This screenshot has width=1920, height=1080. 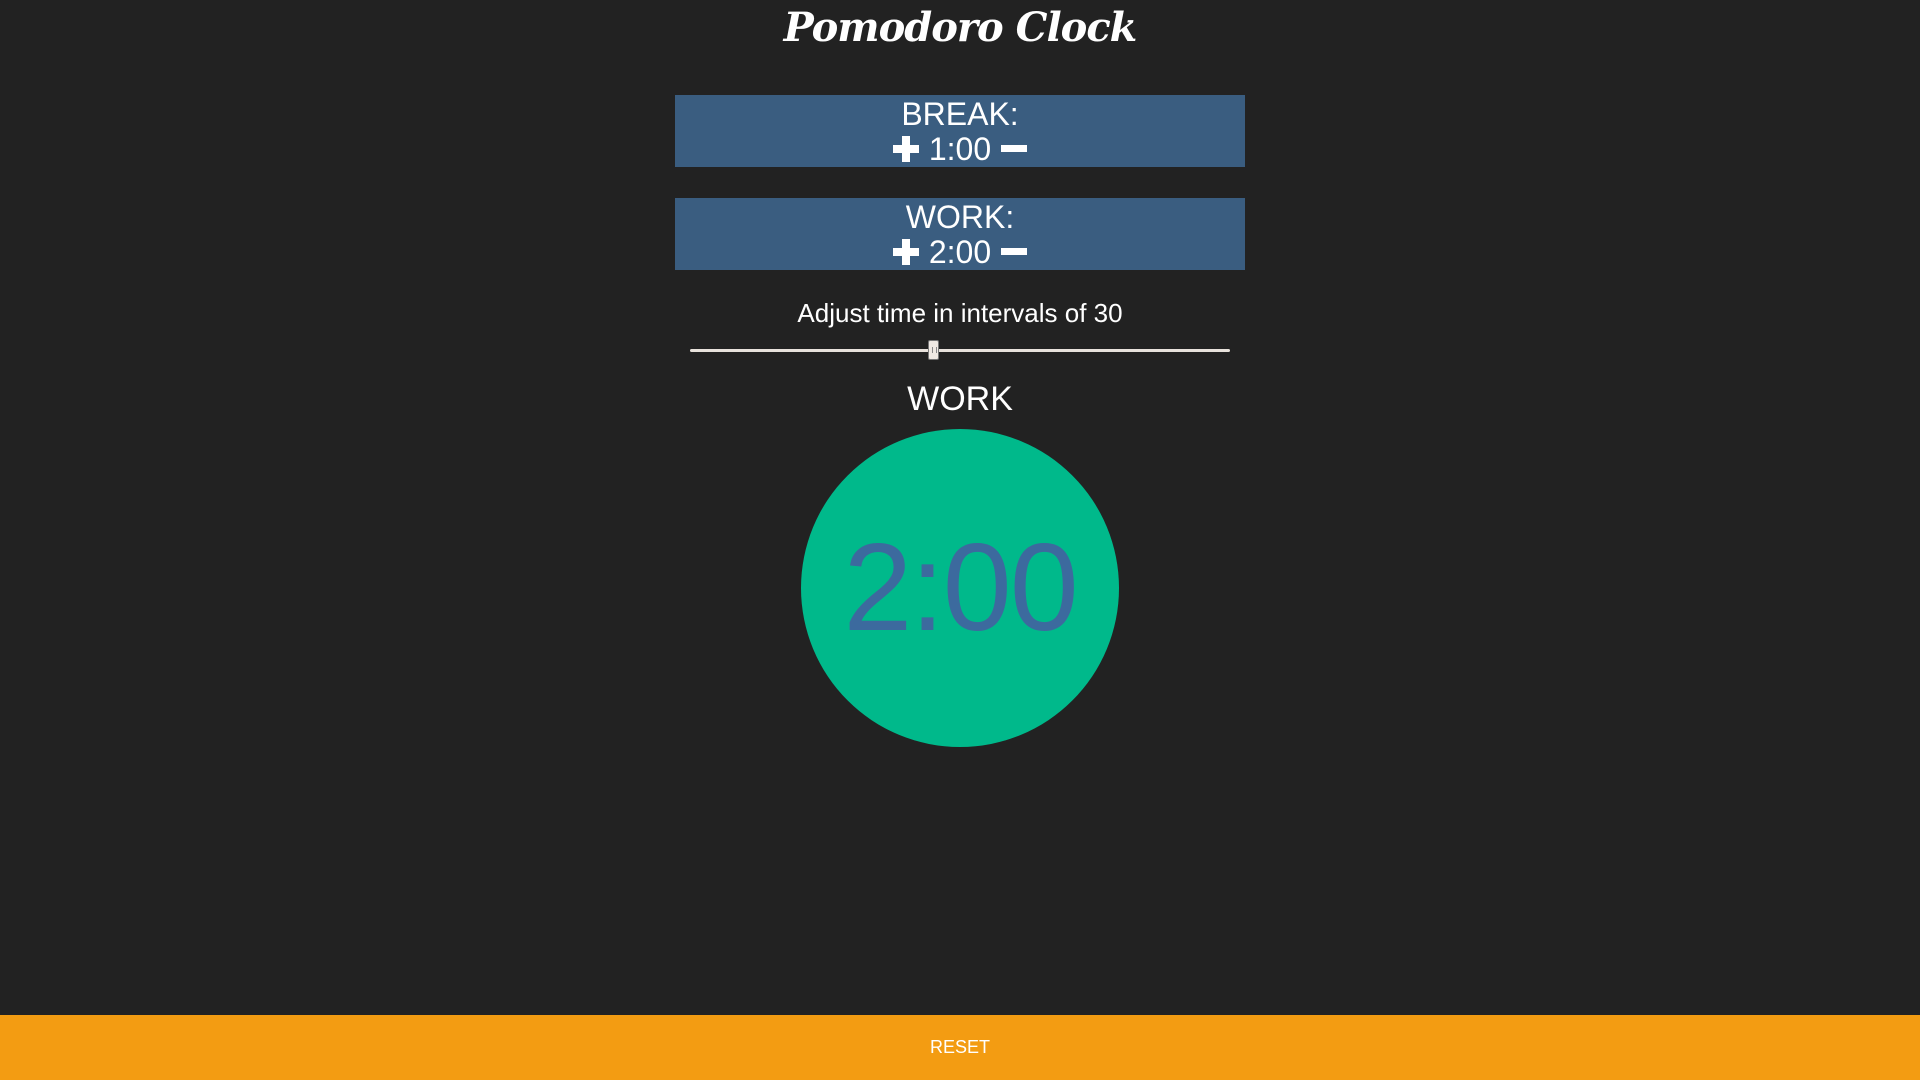 I want to click on reset-button: RESET, so click(x=960, y=1047).